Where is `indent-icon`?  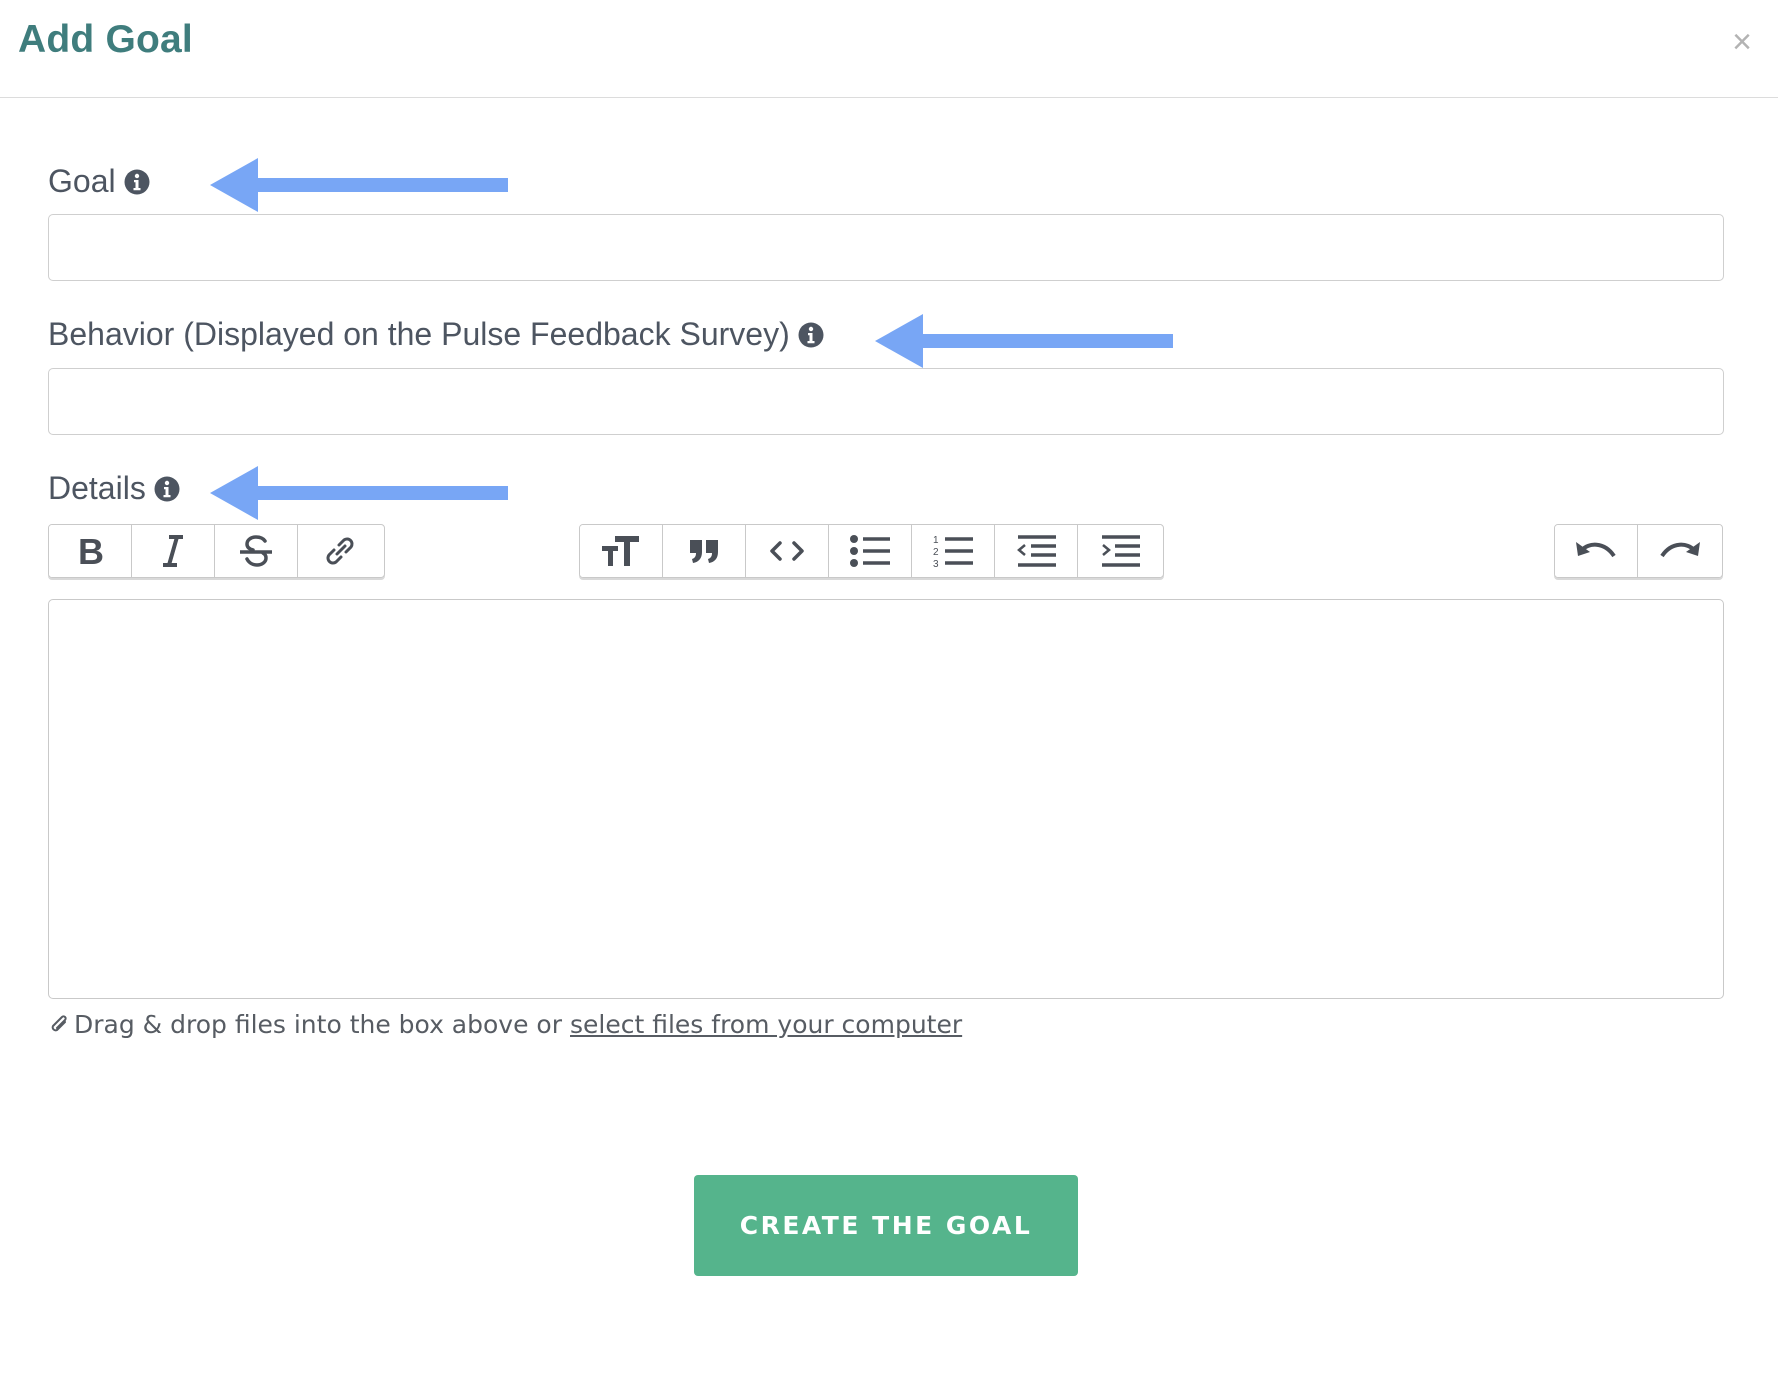
indent-icon is located at coordinates (1120, 551).